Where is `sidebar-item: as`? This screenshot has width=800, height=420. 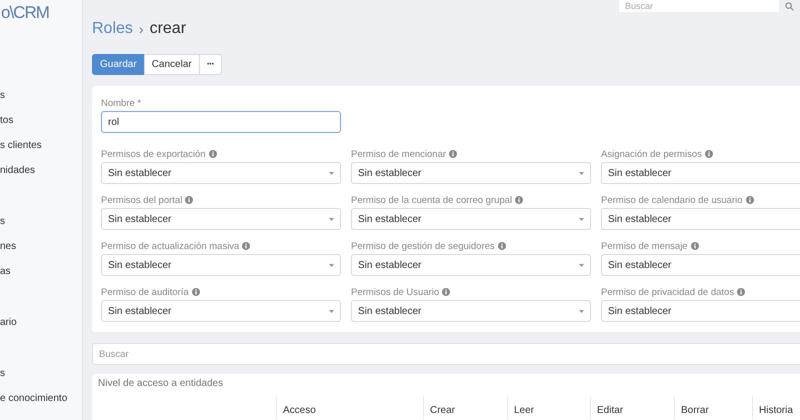
sidebar-item: as is located at coordinates (5, 271).